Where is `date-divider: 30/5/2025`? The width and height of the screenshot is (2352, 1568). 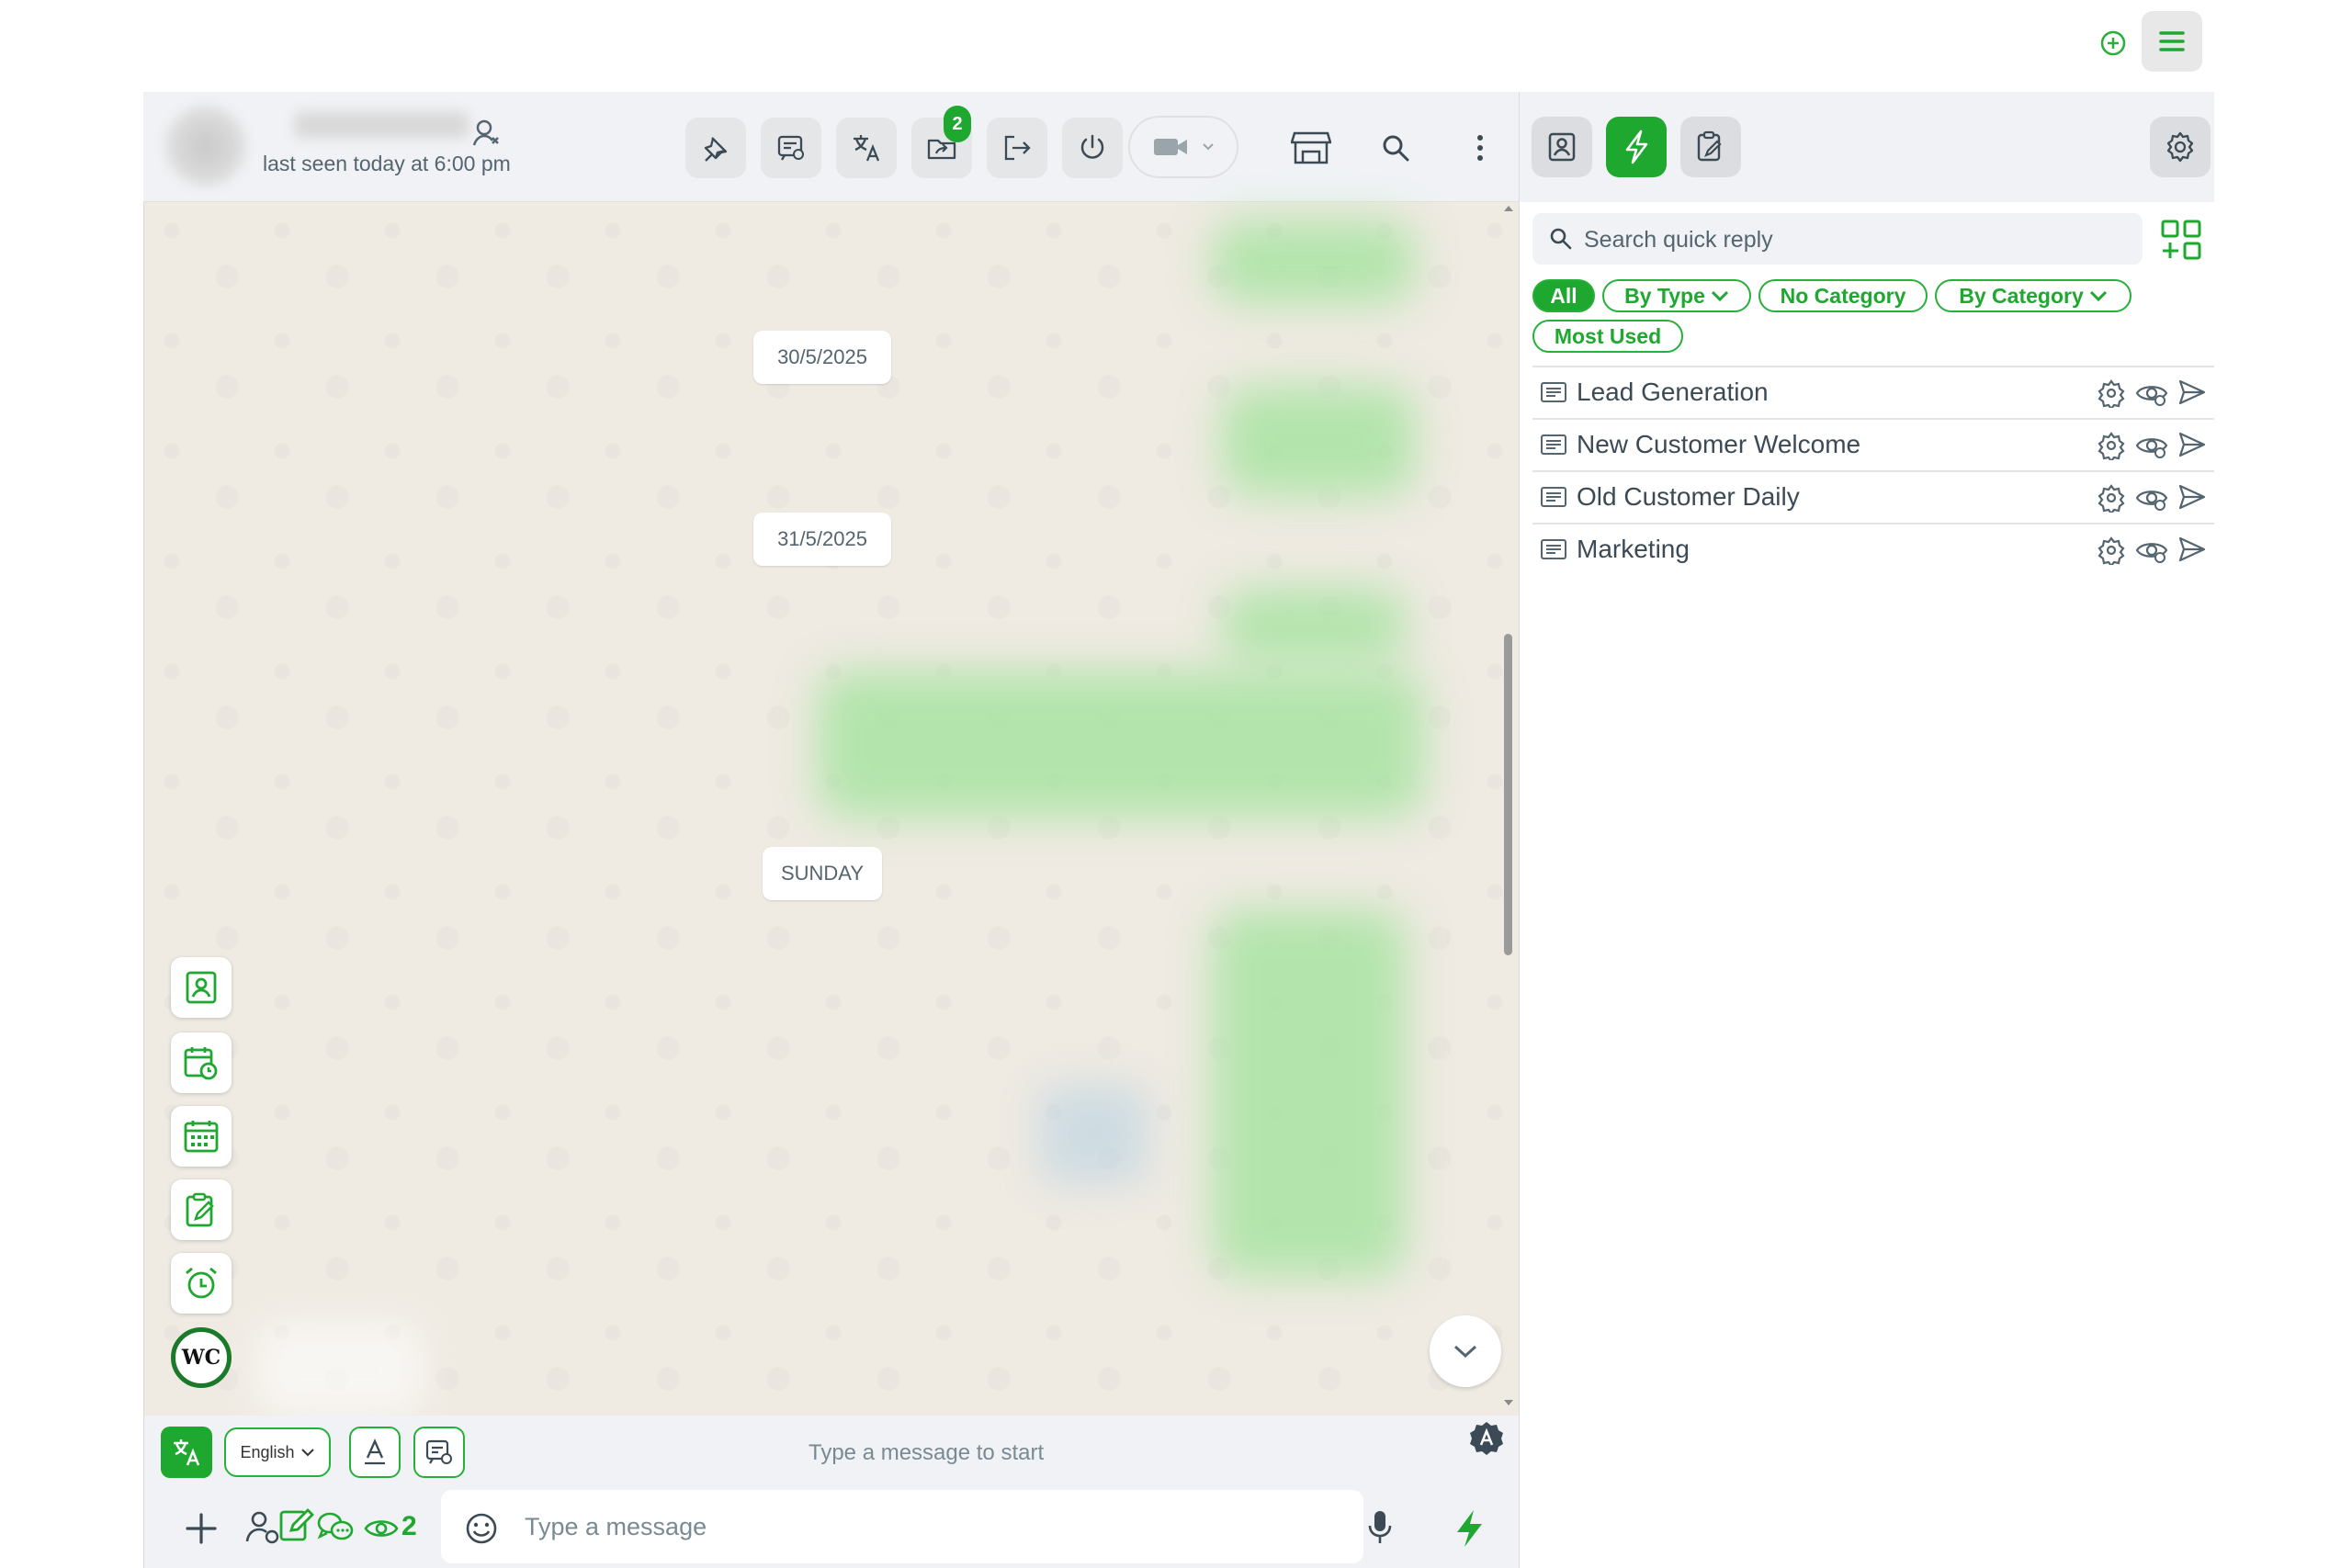
date-divider: 30/5/2025 is located at coordinates (822, 358).